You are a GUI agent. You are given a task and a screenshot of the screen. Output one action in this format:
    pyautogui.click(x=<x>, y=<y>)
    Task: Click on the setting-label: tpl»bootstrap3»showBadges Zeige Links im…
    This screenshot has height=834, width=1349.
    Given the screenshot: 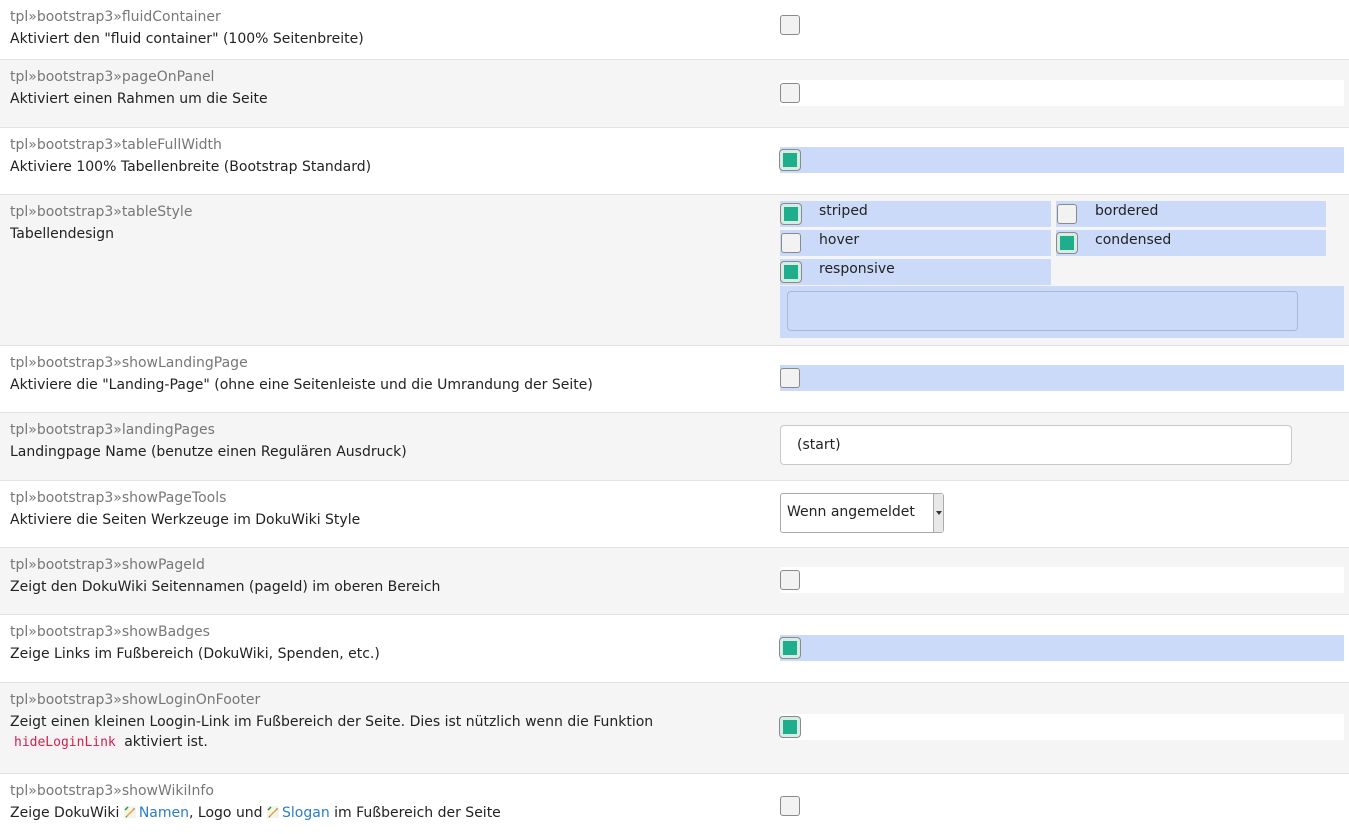 What is the action you would take?
    pyautogui.click(x=385, y=643)
    